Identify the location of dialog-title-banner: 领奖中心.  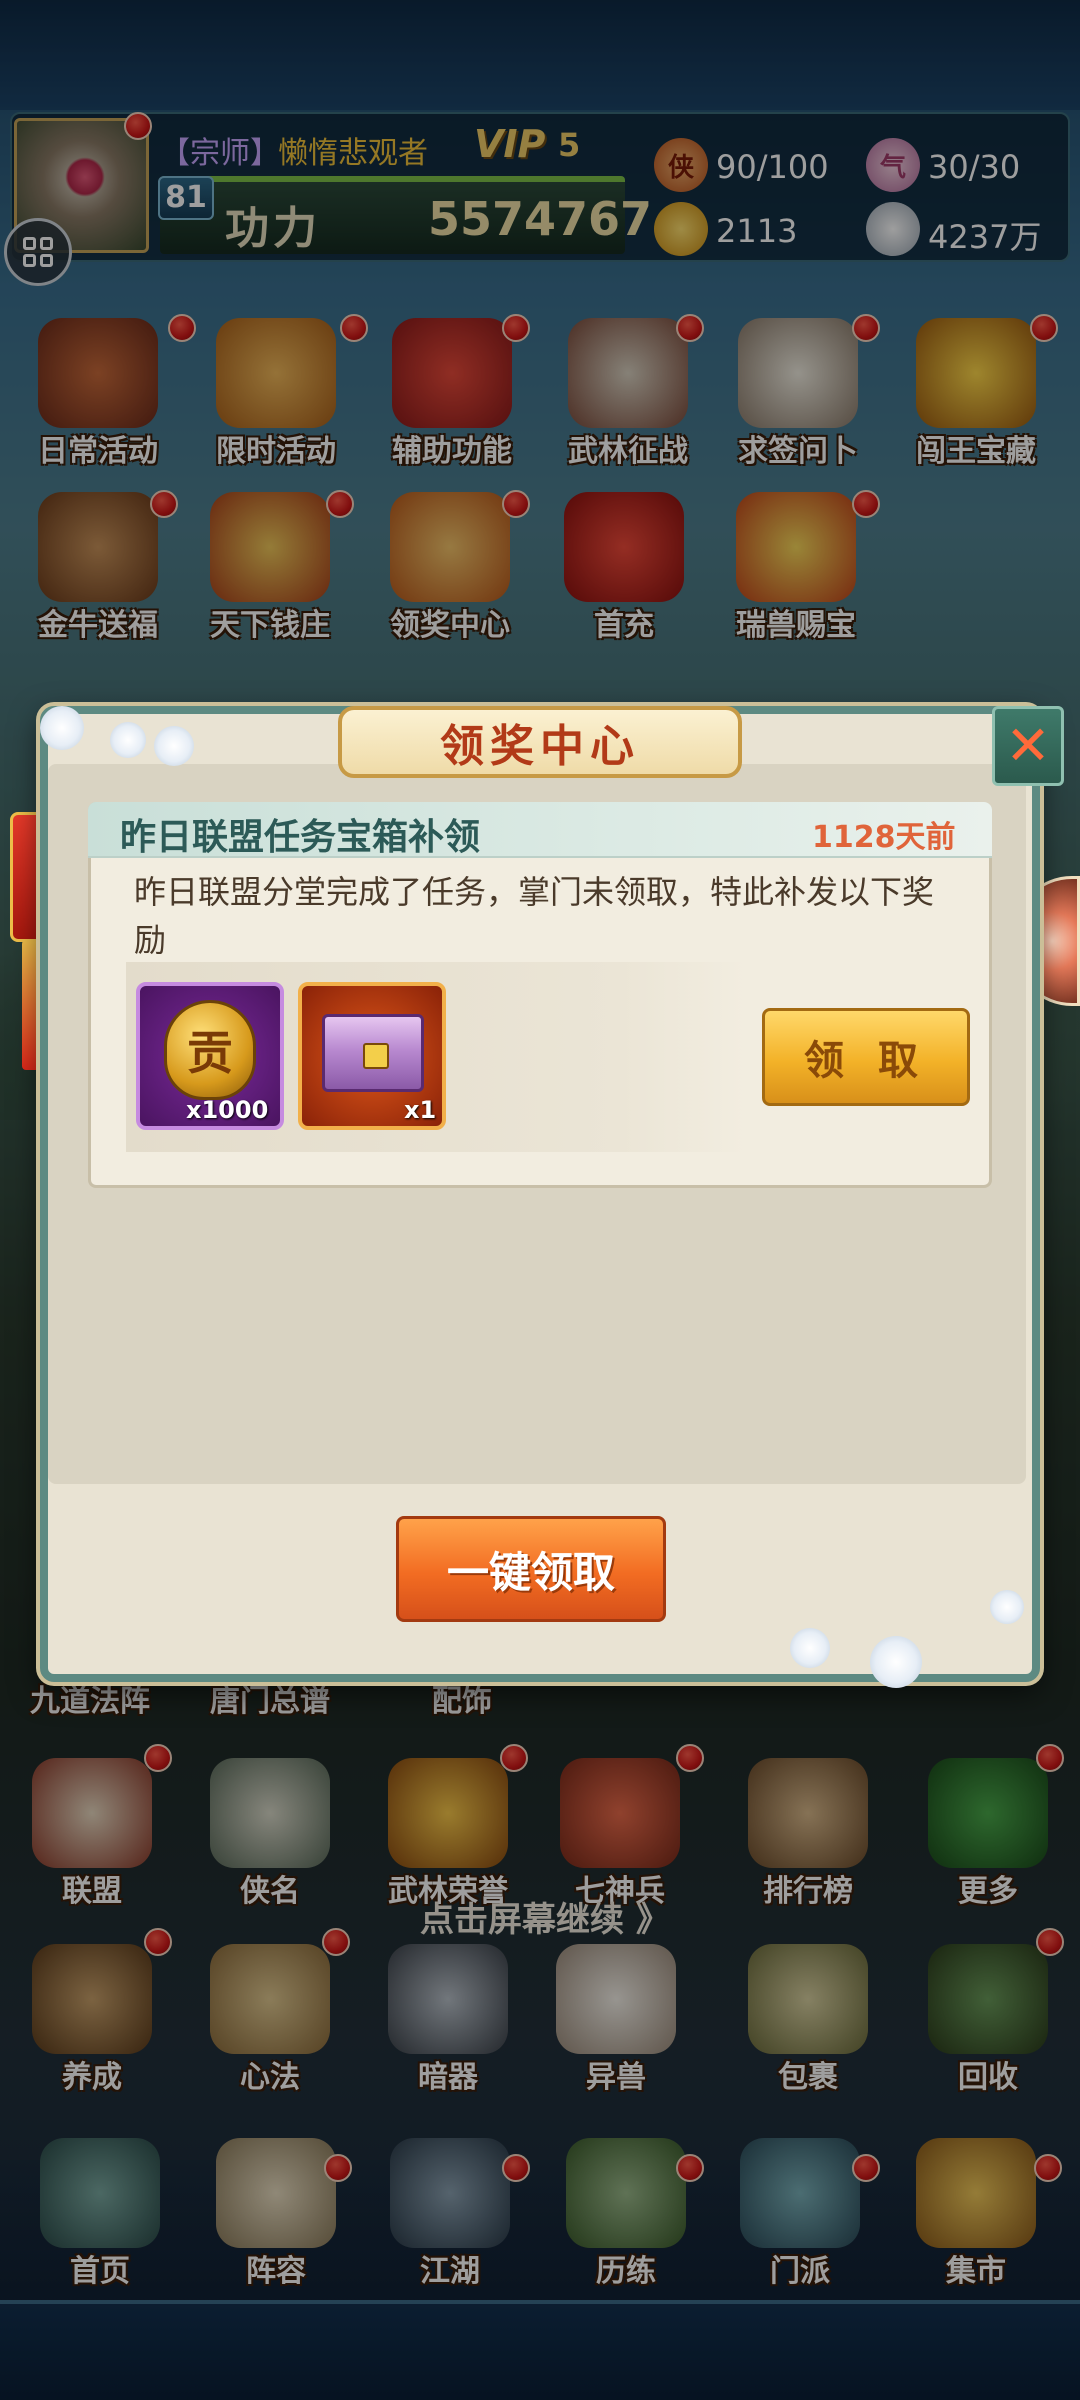
(540, 742).